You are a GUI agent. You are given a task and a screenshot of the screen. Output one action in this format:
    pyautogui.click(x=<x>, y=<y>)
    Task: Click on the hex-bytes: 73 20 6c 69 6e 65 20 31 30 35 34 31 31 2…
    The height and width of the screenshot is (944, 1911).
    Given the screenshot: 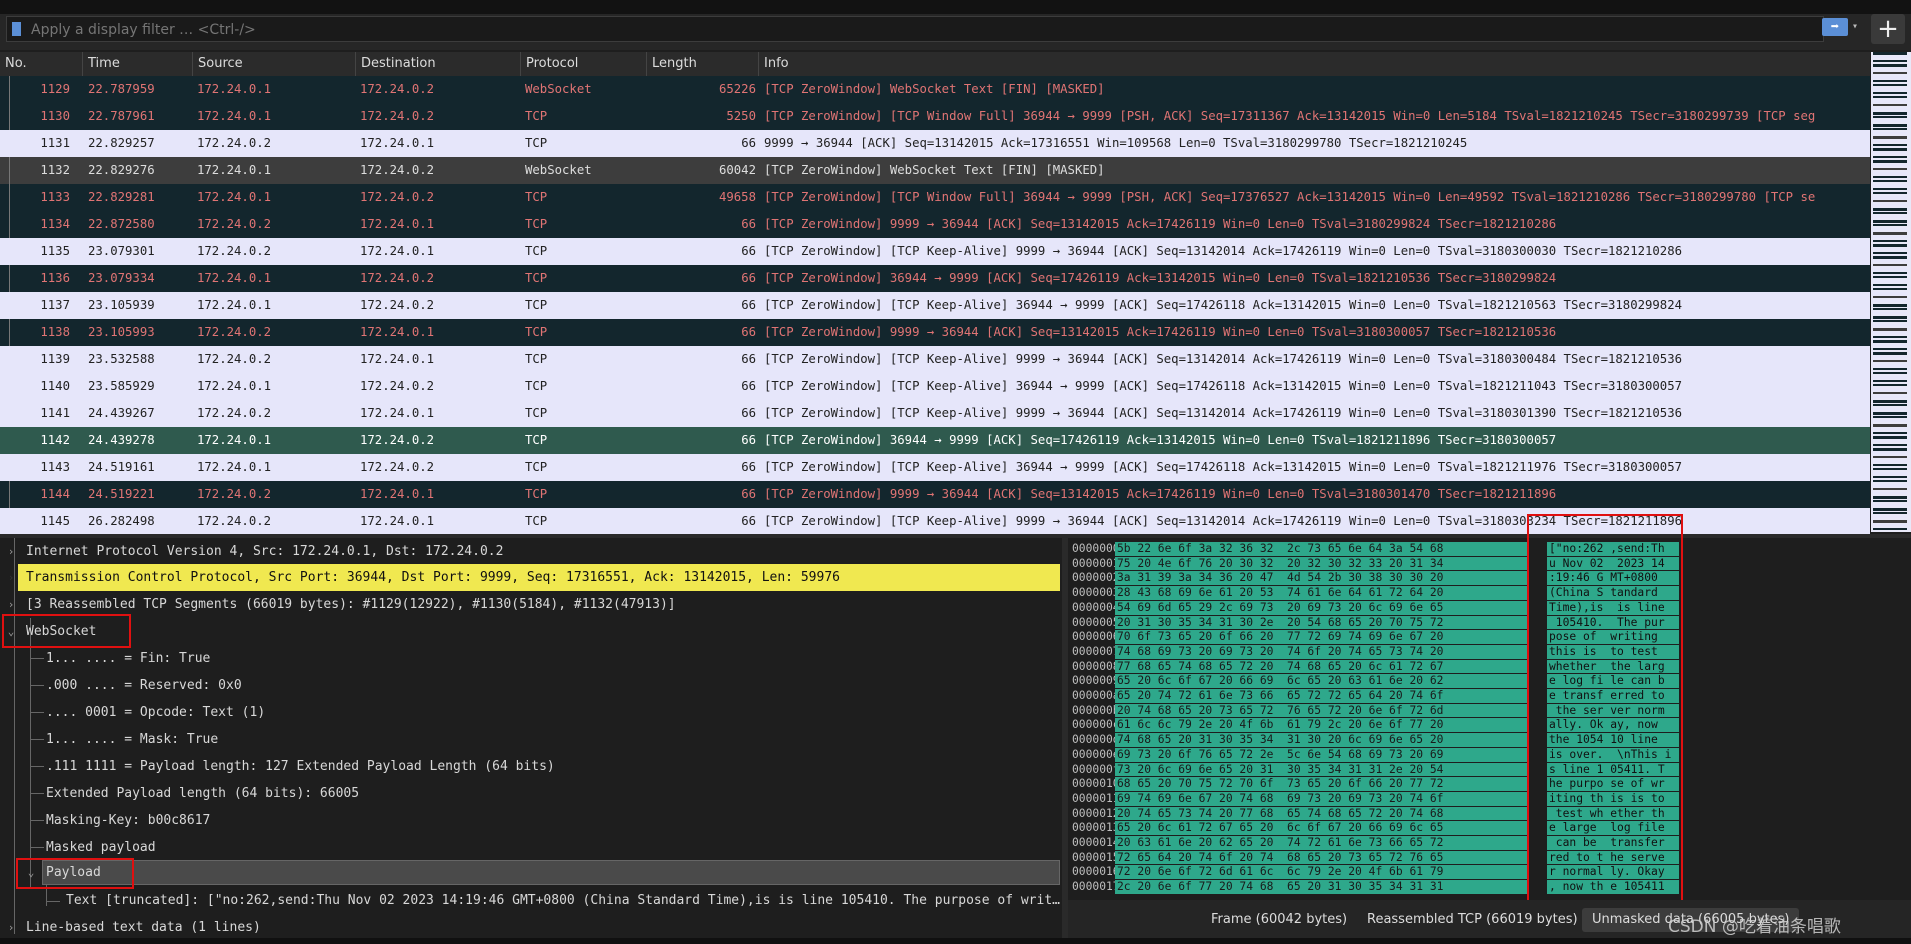 What is the action you would take?
    pyautogui.click(x=1321, y=769)
    